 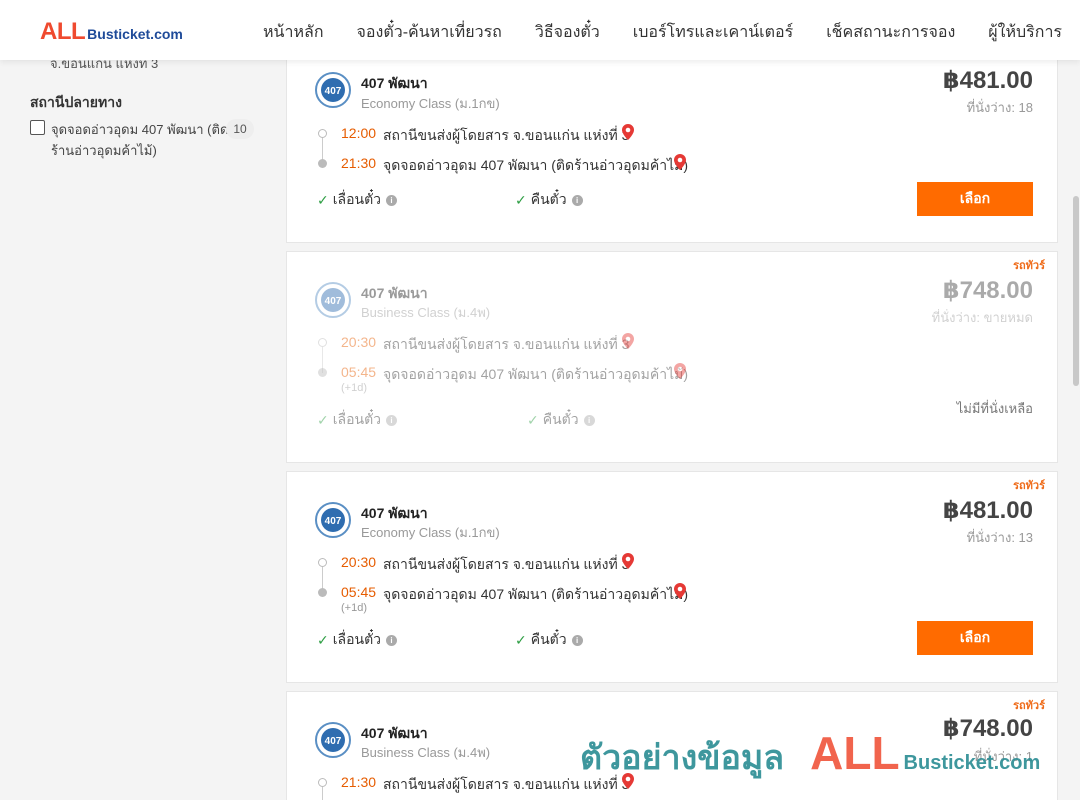 I want to click on nav-operators: ผู้ให้บริการ, so click(x=1025, y=32).